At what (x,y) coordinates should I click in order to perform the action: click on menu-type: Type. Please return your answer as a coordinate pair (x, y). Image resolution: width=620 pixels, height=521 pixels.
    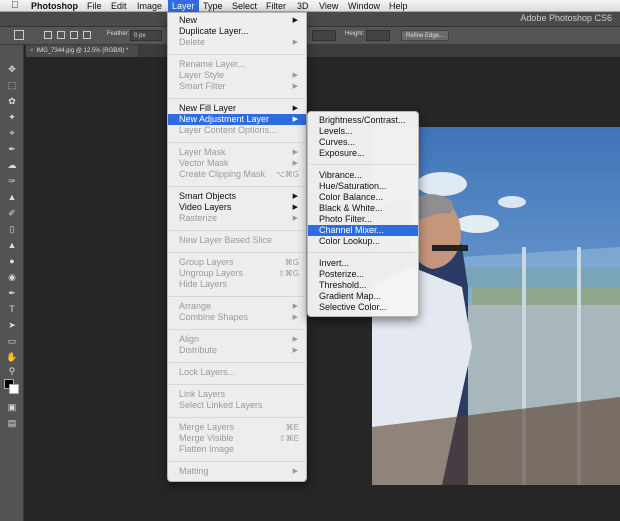
    Looking at the image, I should click on (213, 6).